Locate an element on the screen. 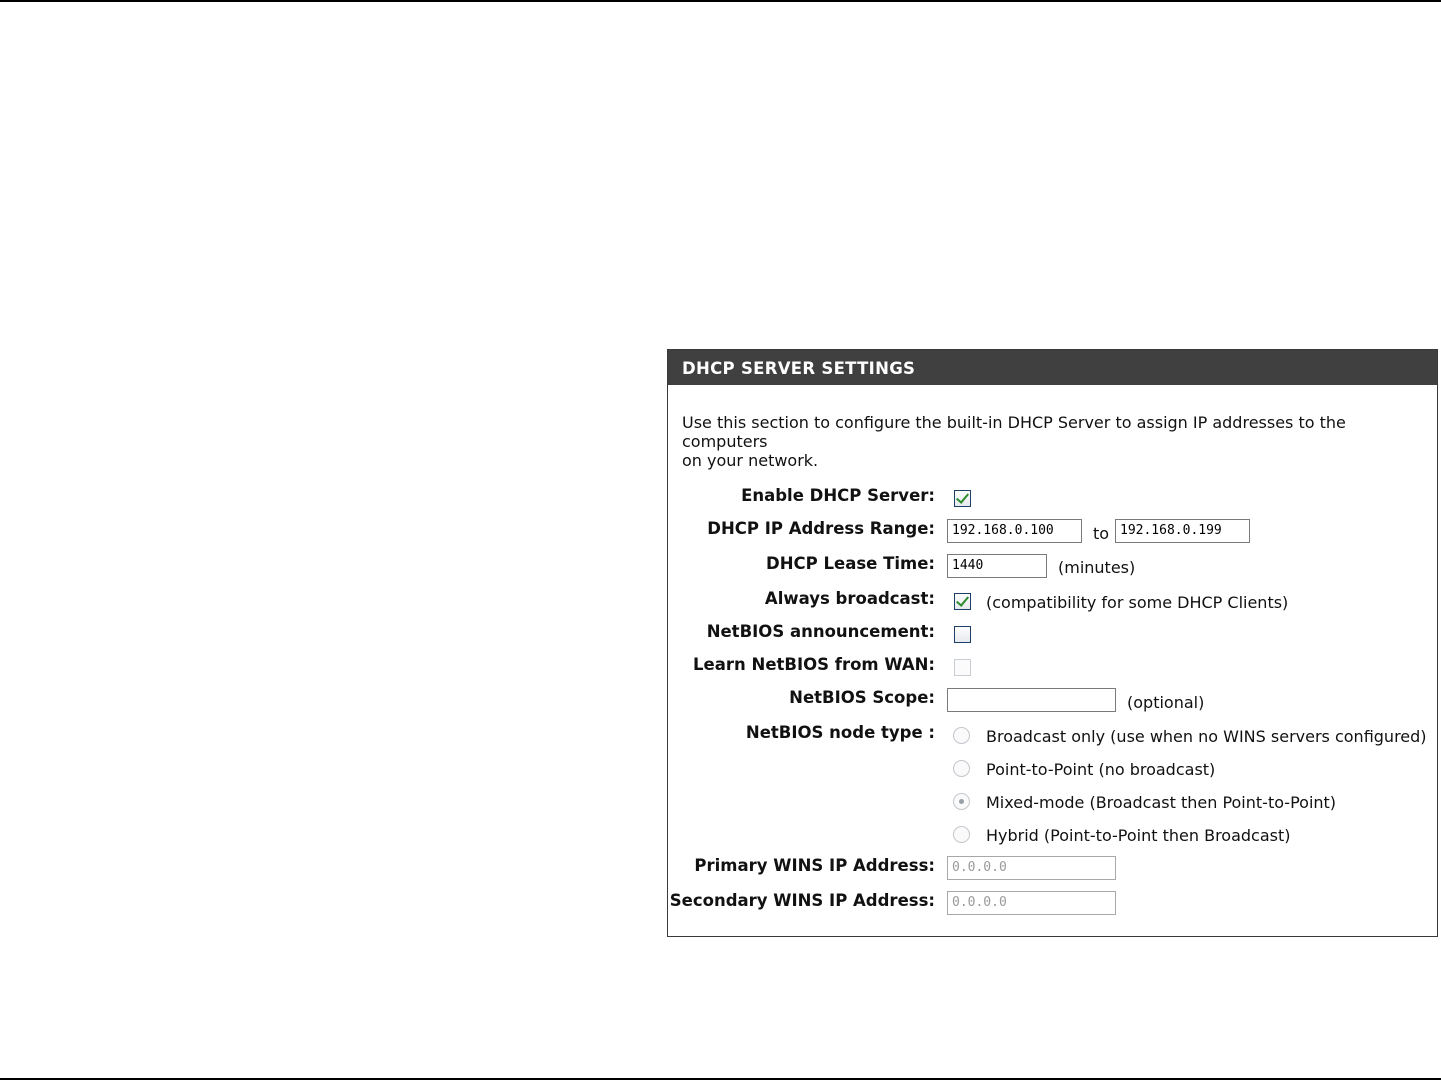 This screenshot has width=1441, height=1081. node-type-p2p-label: Point-to-Point (no broadcast) is located at coordinates (1101, 769).